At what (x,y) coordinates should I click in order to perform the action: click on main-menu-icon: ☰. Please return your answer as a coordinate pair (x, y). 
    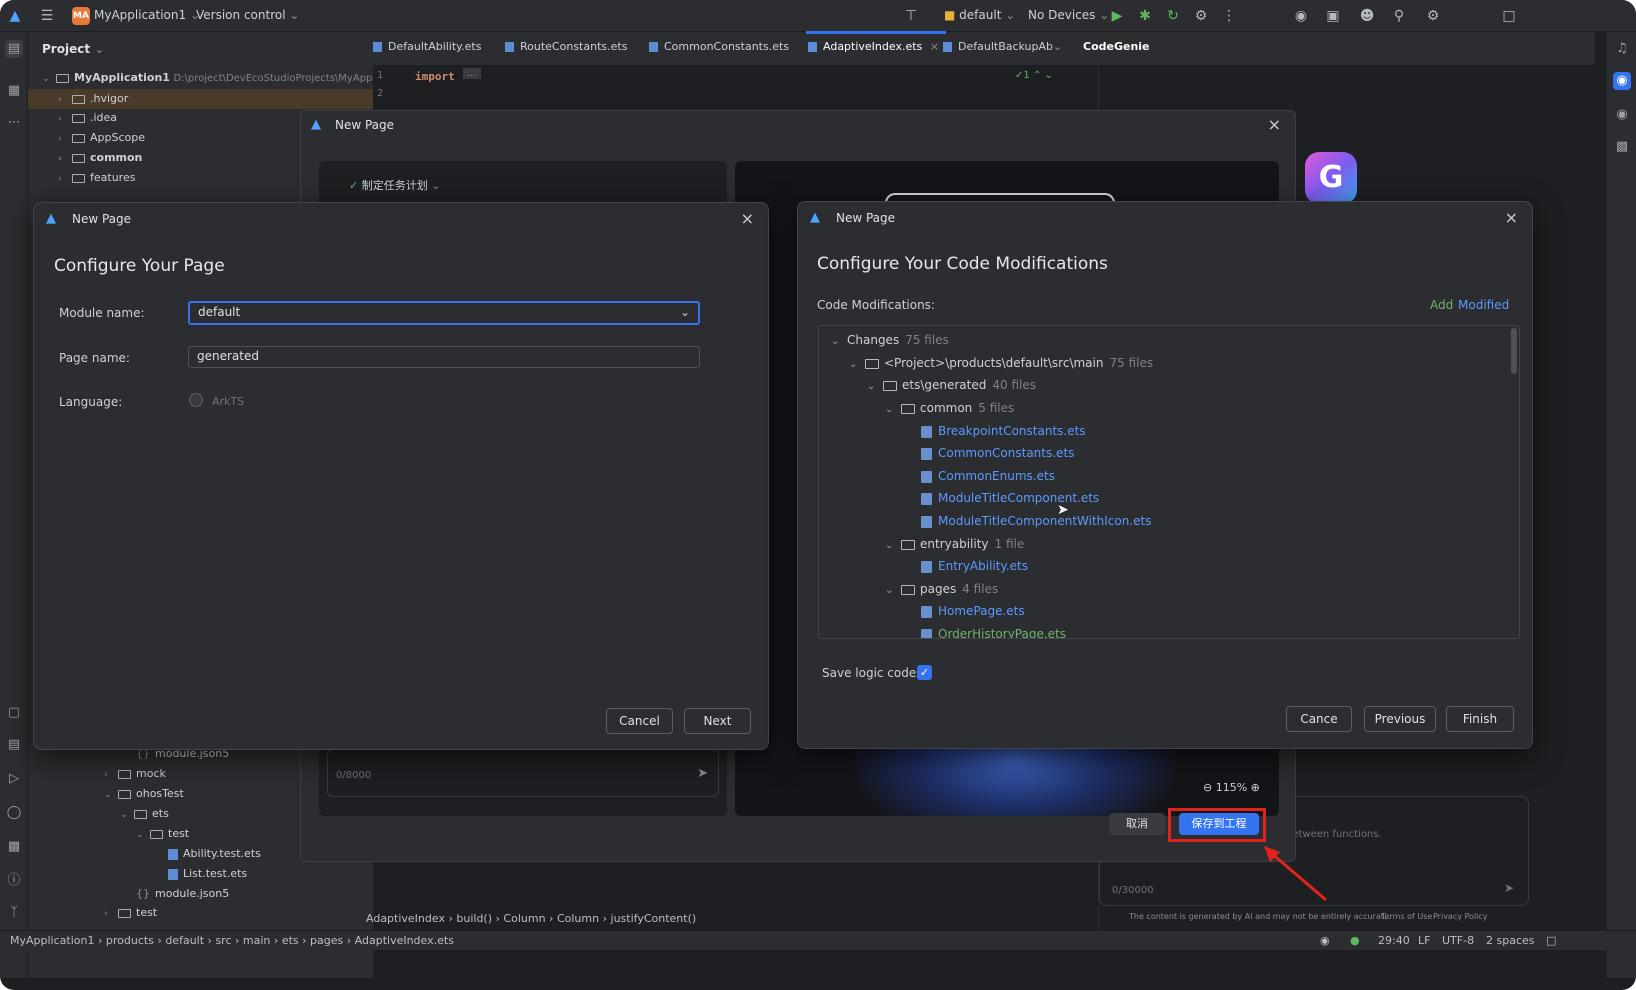
    Looking at the image, I should click on (47, 16).